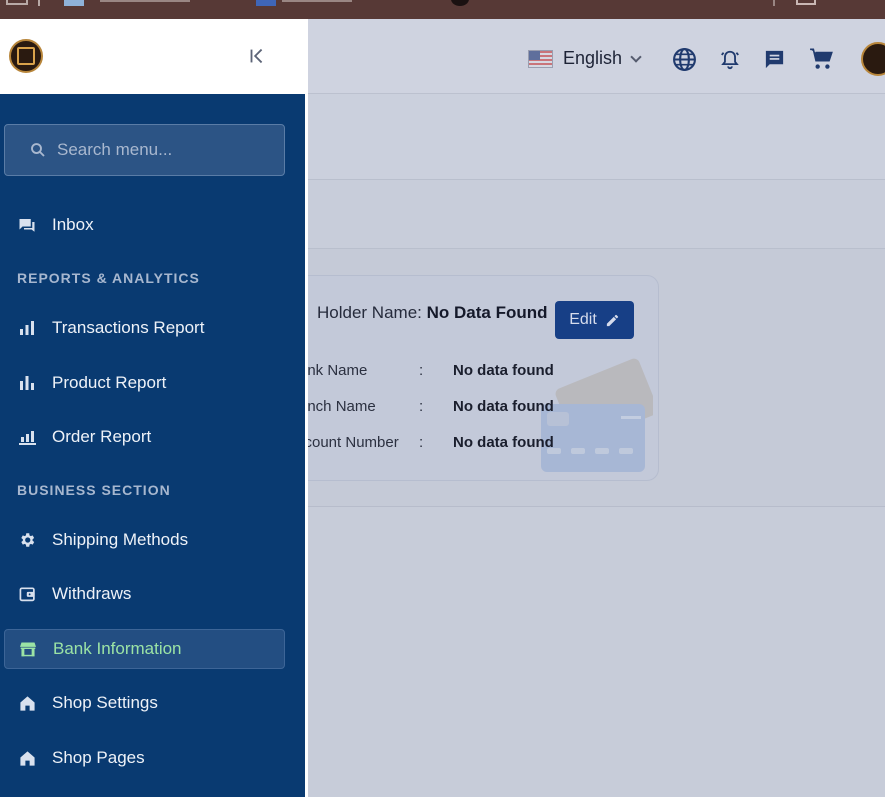 This screenshot has height=797, width=885. Describe the element at coordinates (38, 150) in the screenshot. I see `search-icon` at that location.